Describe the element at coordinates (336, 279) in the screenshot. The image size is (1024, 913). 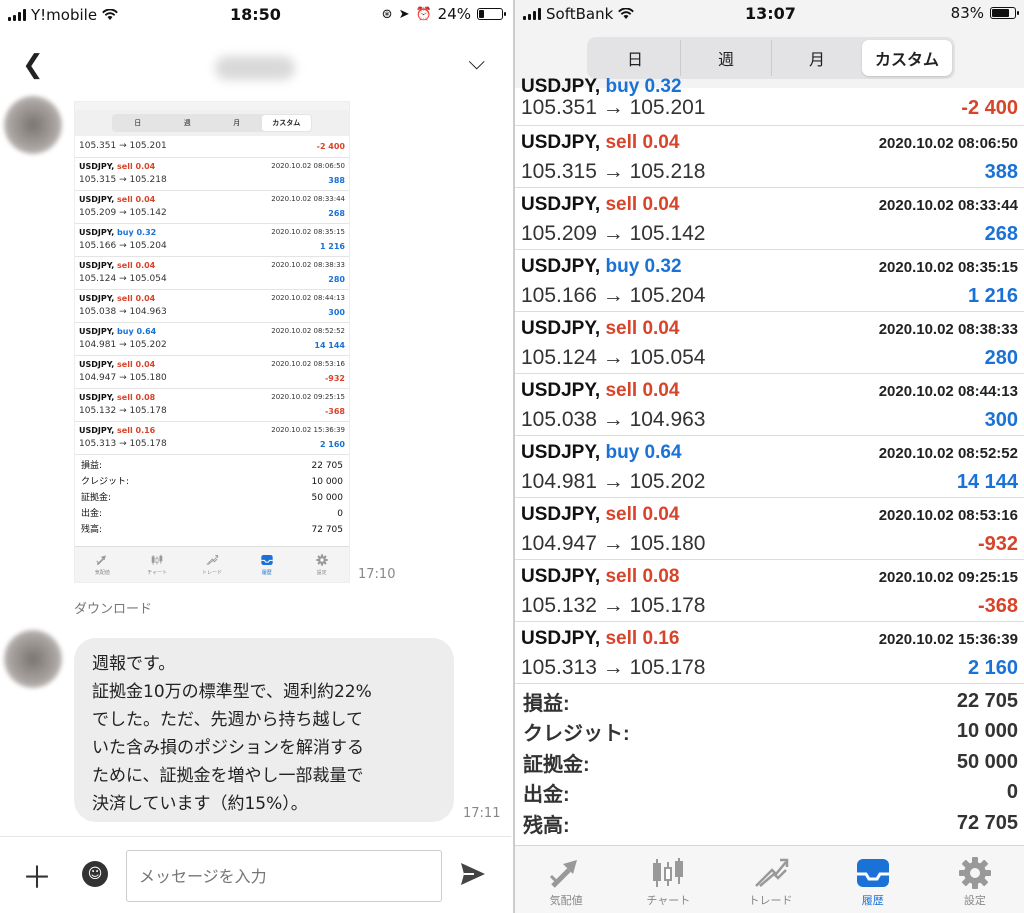
I see `trade-profit: 280` at that location.